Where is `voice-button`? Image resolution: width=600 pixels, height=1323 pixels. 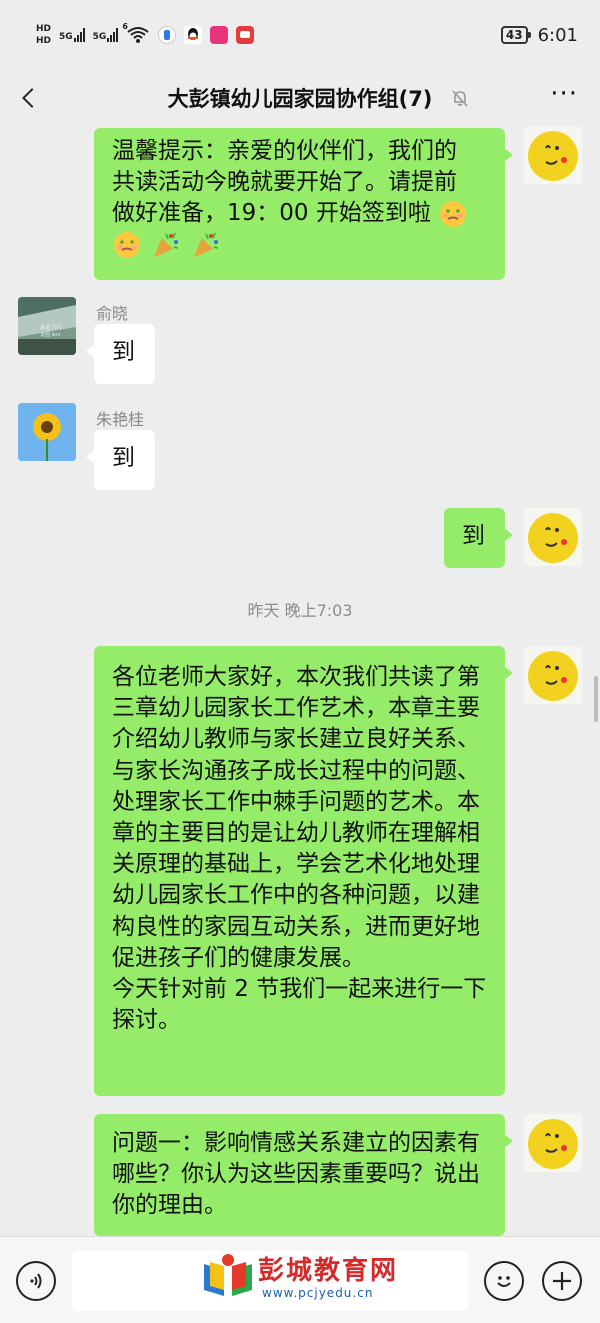 voice-button is located at coordinates (36, 1281).